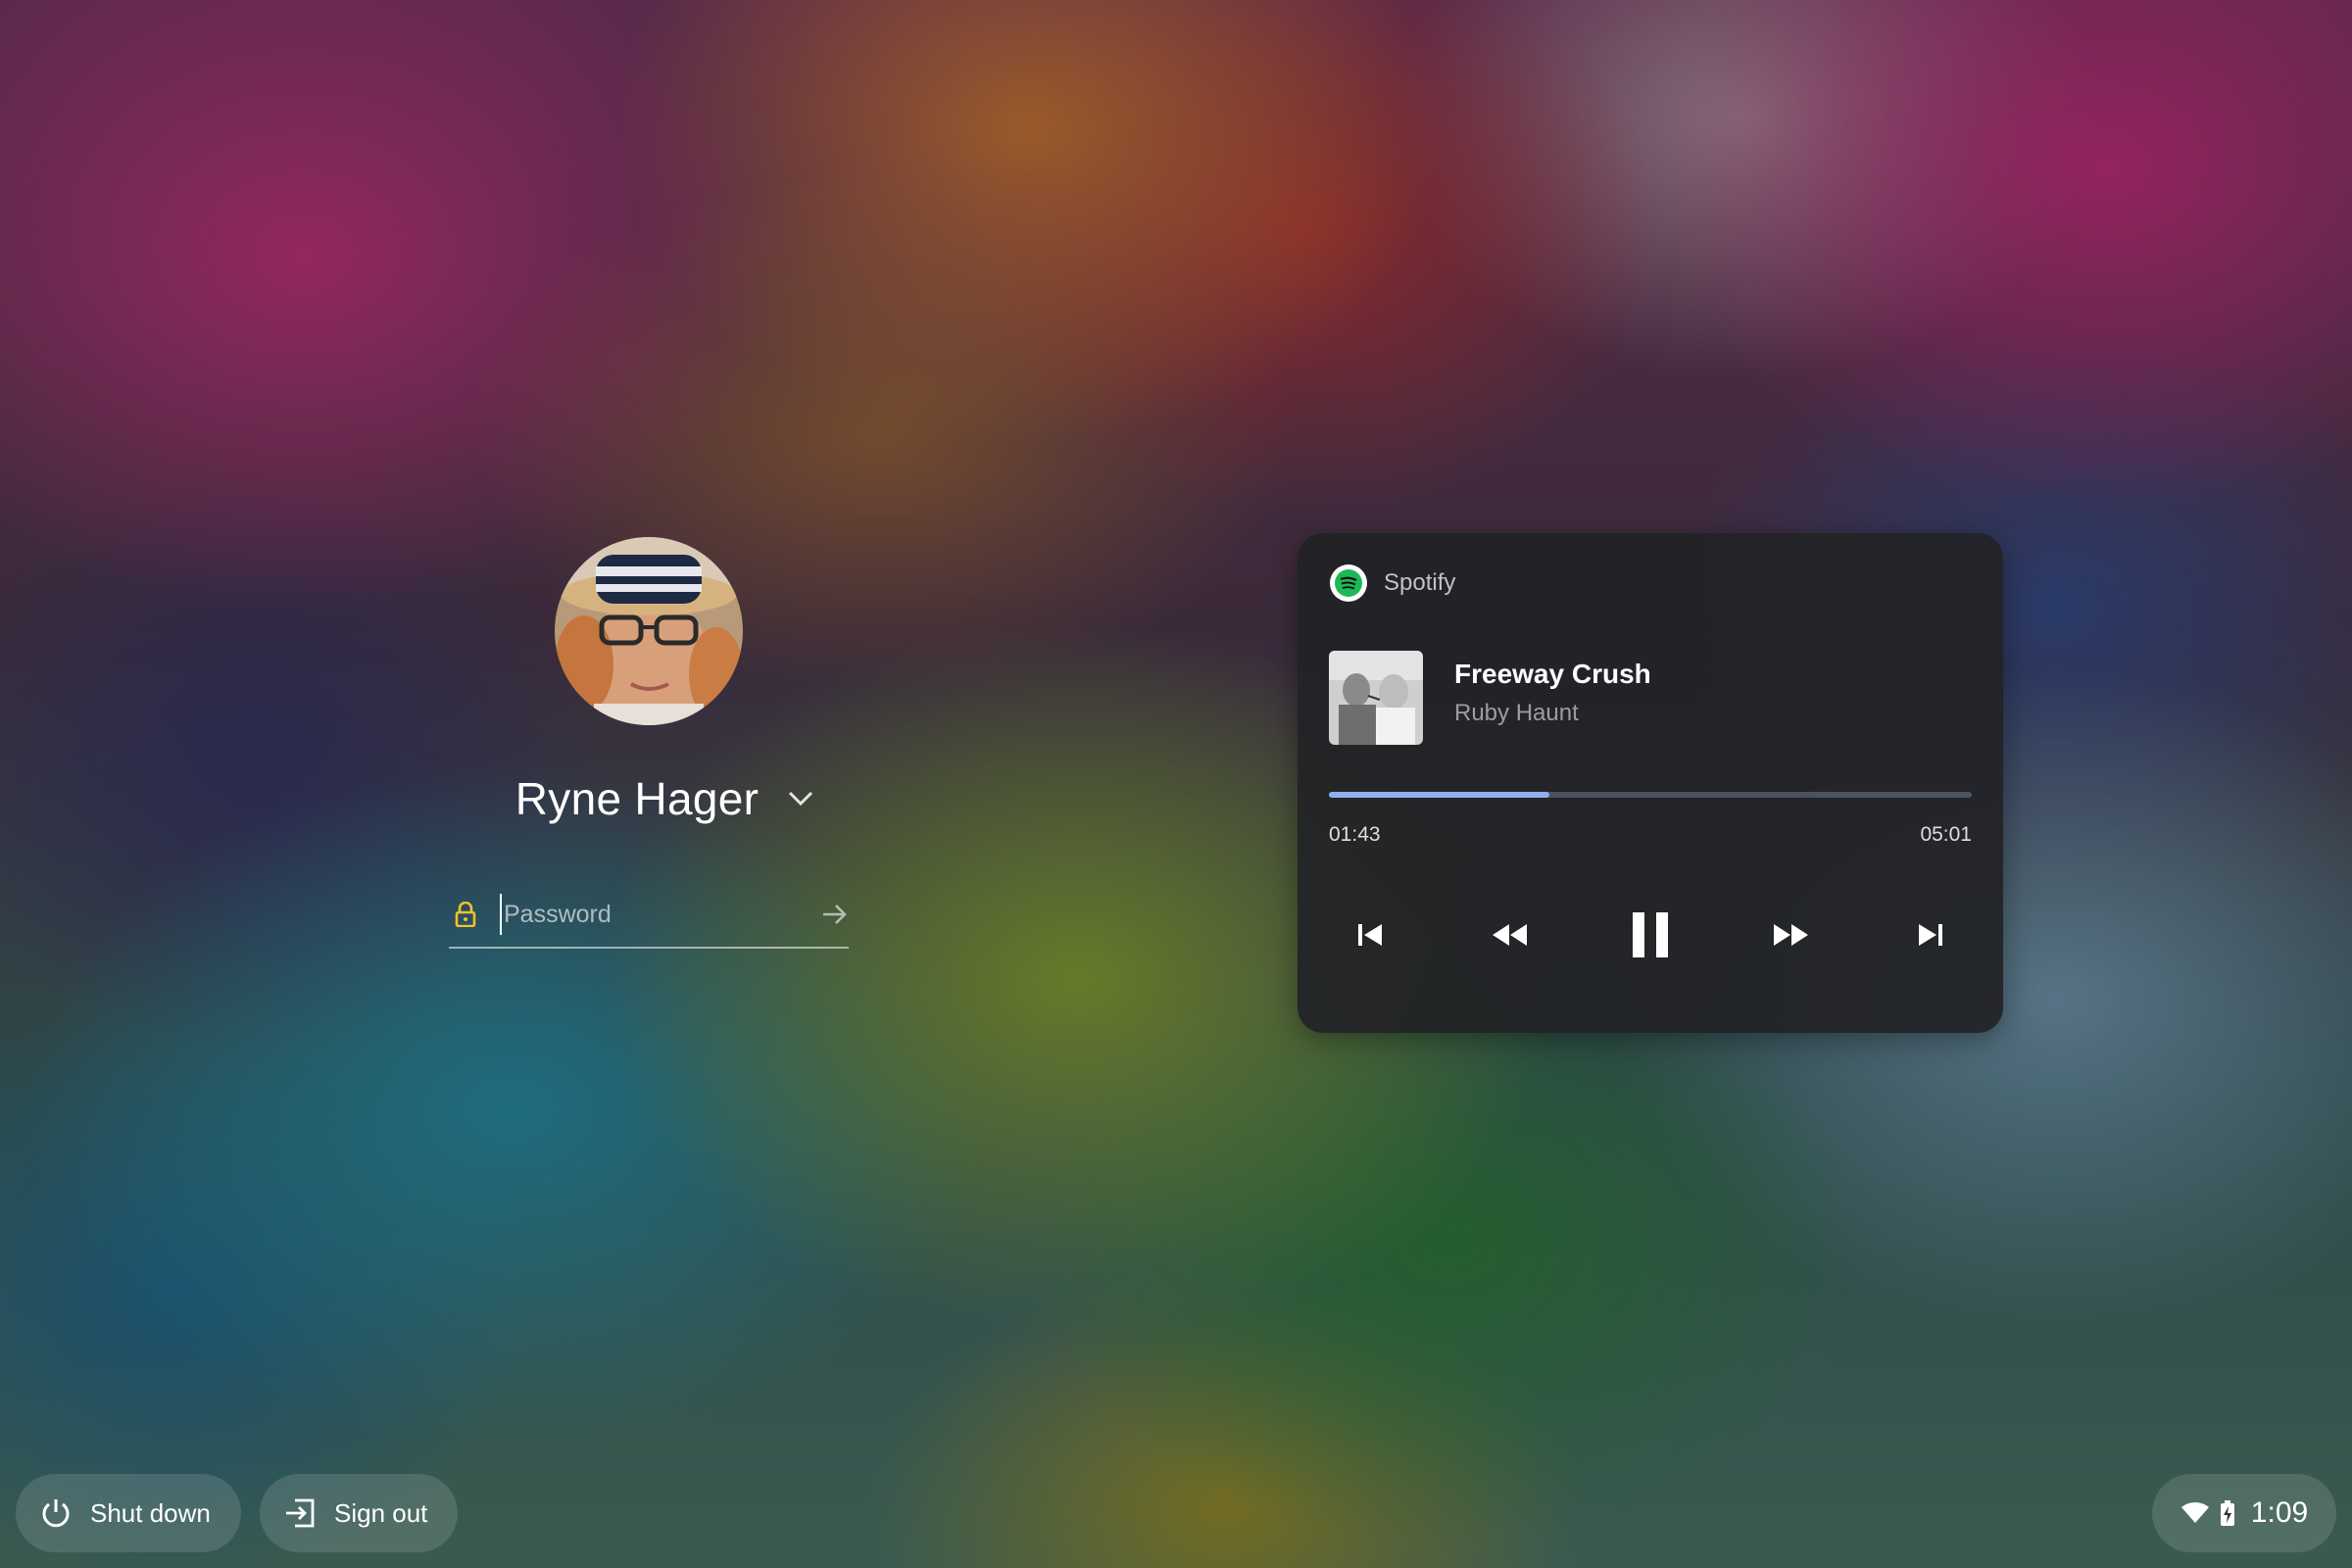  I want to click on sign-out-button: Sign out, so click(359, 1513).